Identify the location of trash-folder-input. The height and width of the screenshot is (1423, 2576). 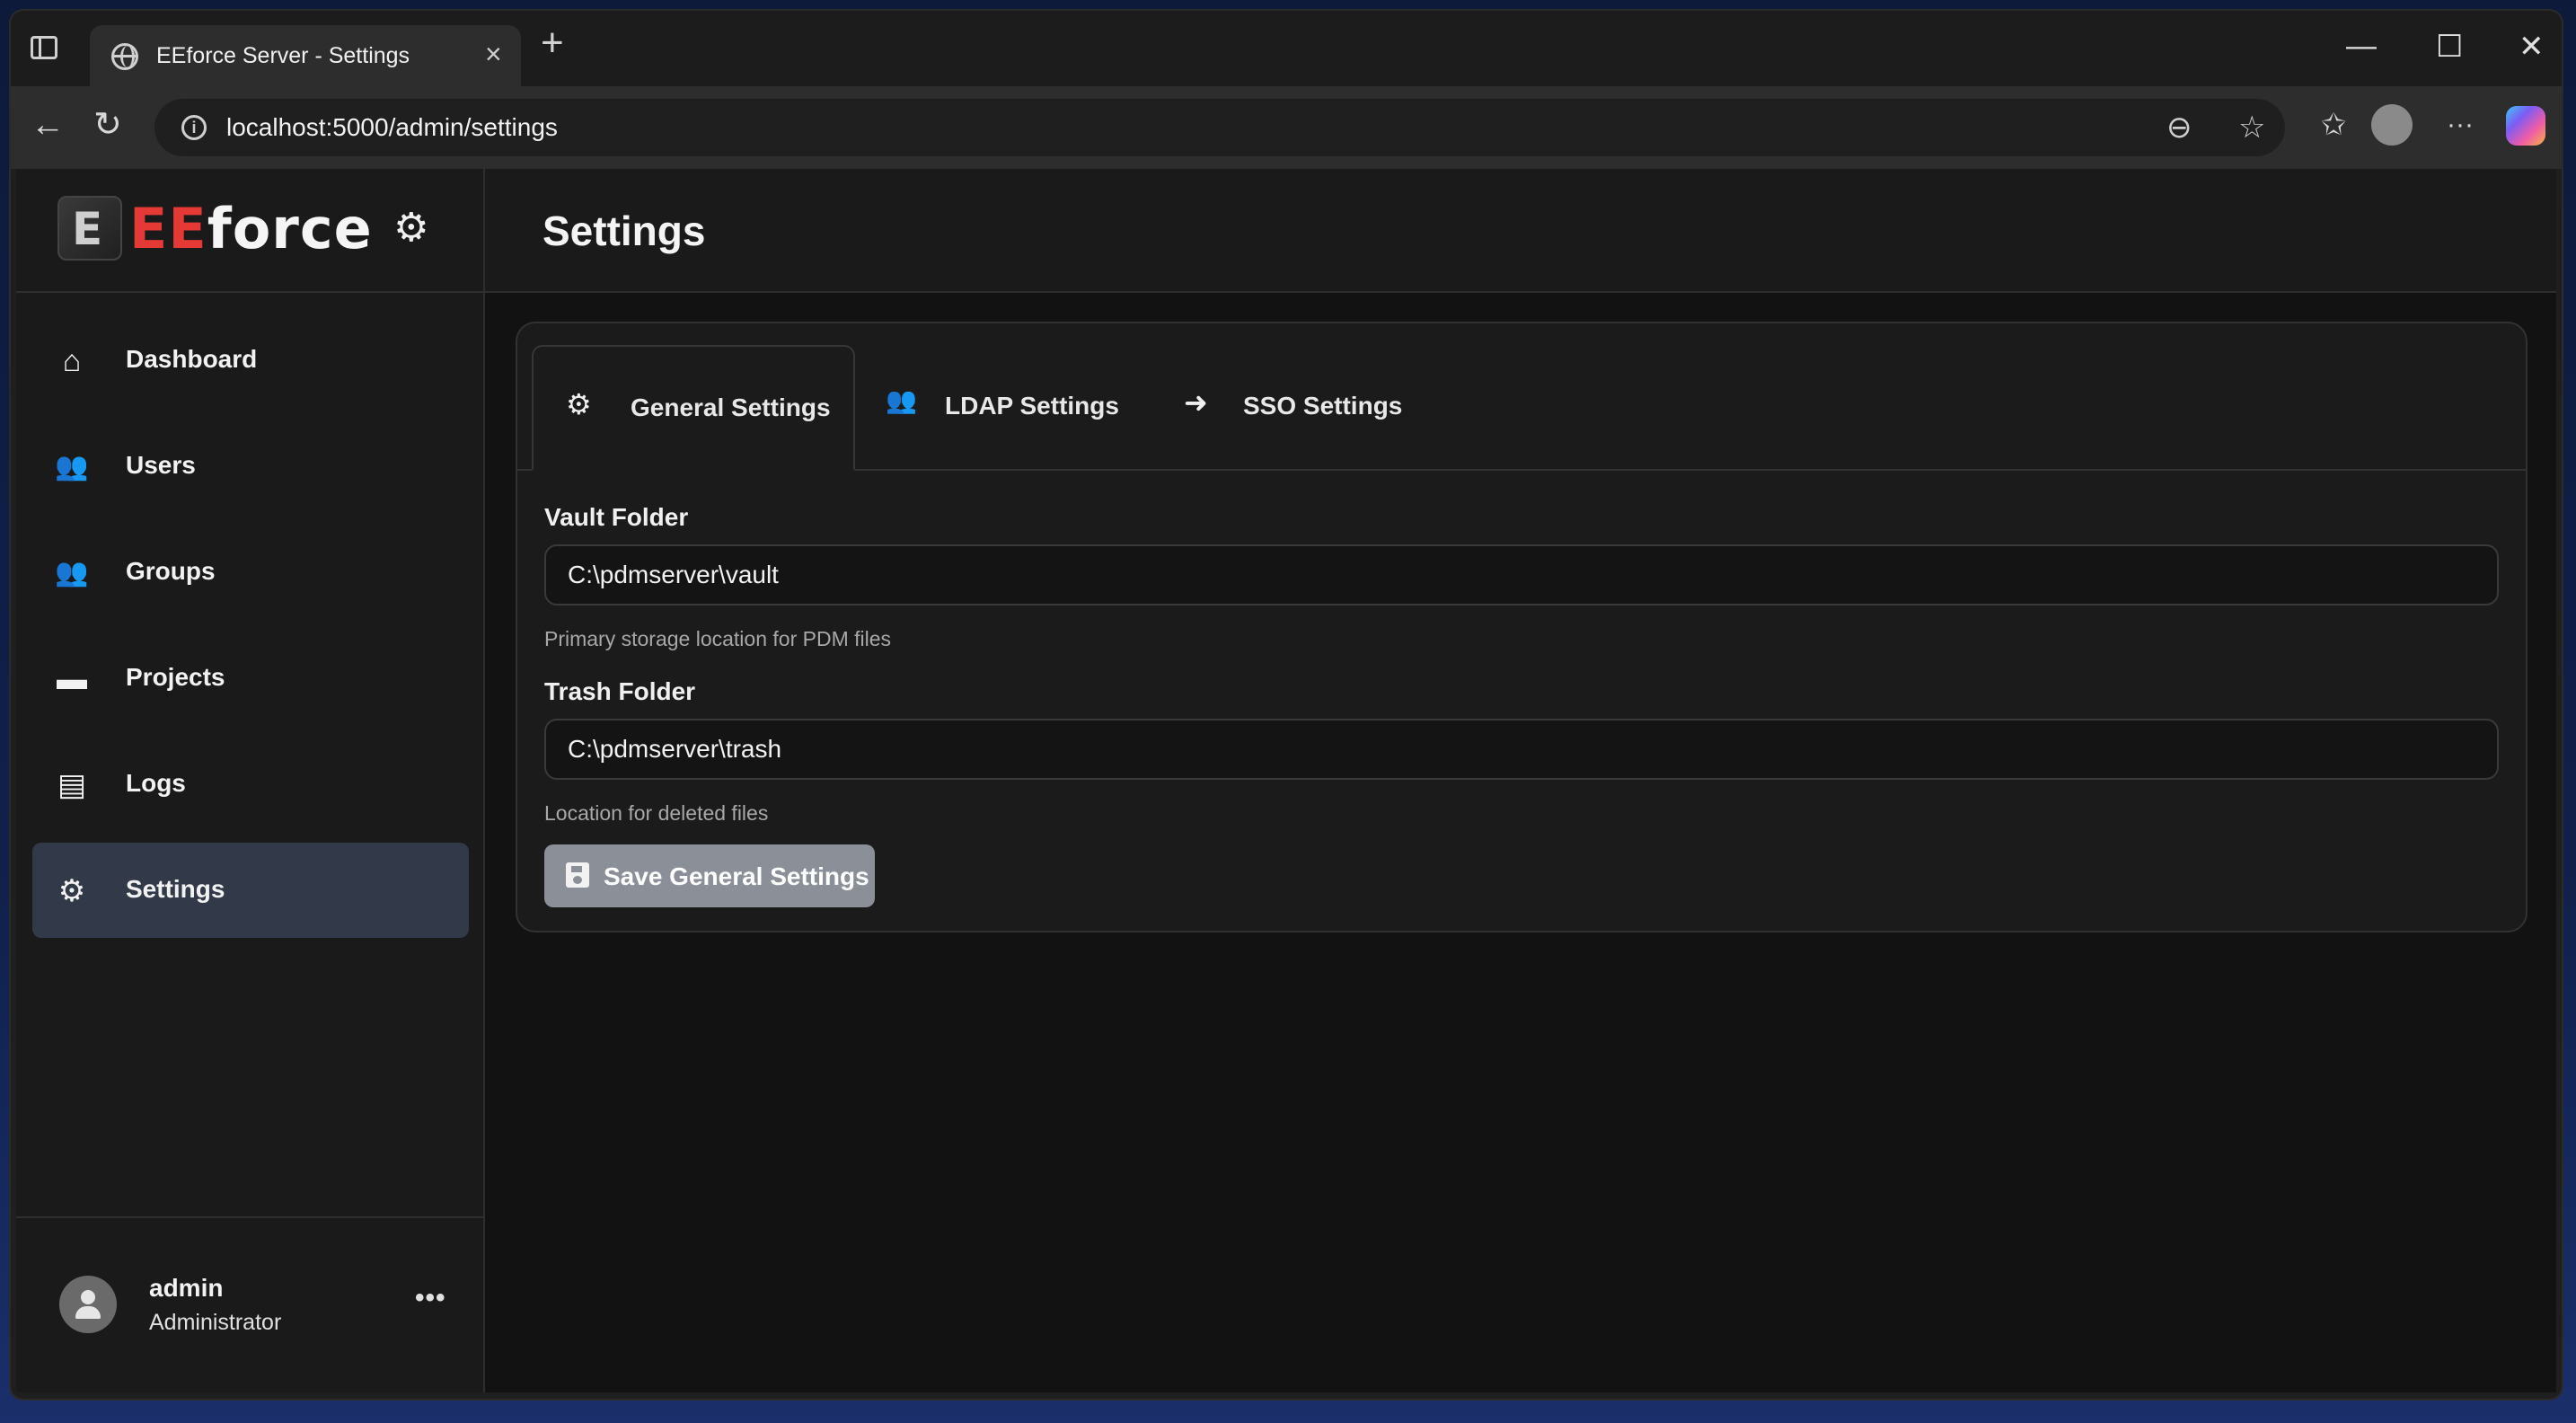
(1521, 750).